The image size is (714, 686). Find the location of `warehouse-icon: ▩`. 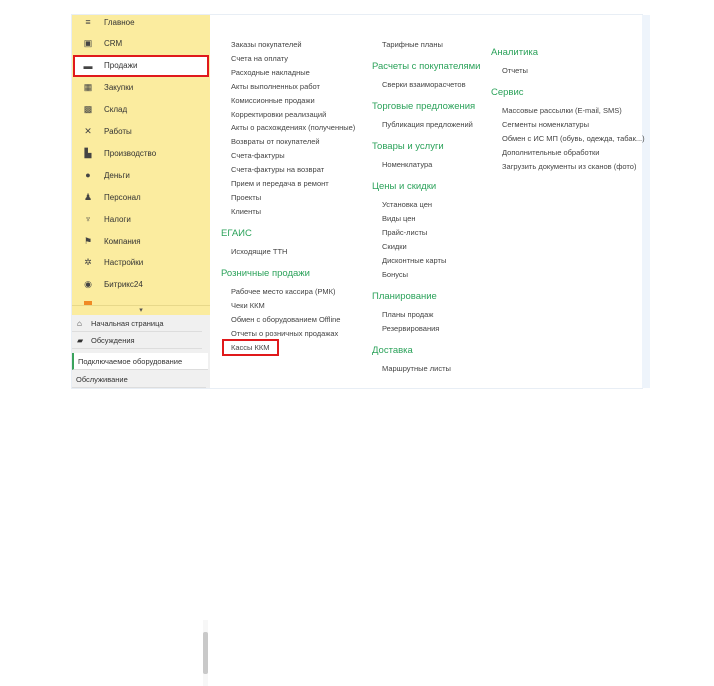

warehouse-icon: ▩ is located at coordinates (88, 109).